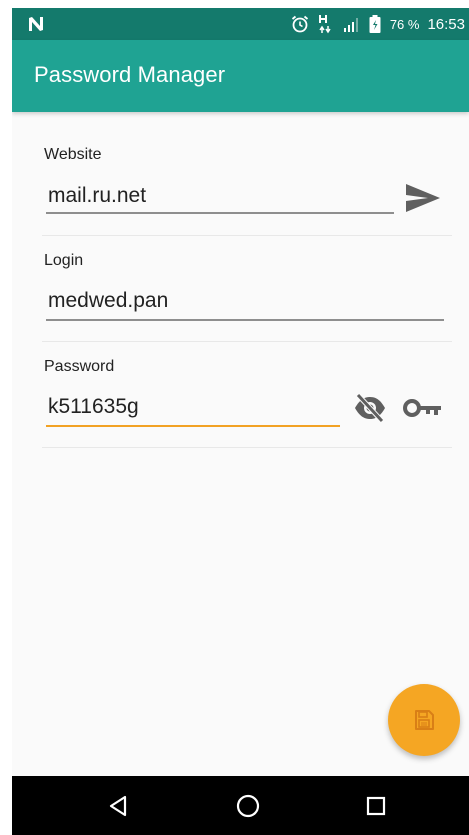 The width and height of the screenshot is (469, 835). Describe the element at coordinates (404, 24) in the screenshot. I see `battery-percent: 76 %` at that location.